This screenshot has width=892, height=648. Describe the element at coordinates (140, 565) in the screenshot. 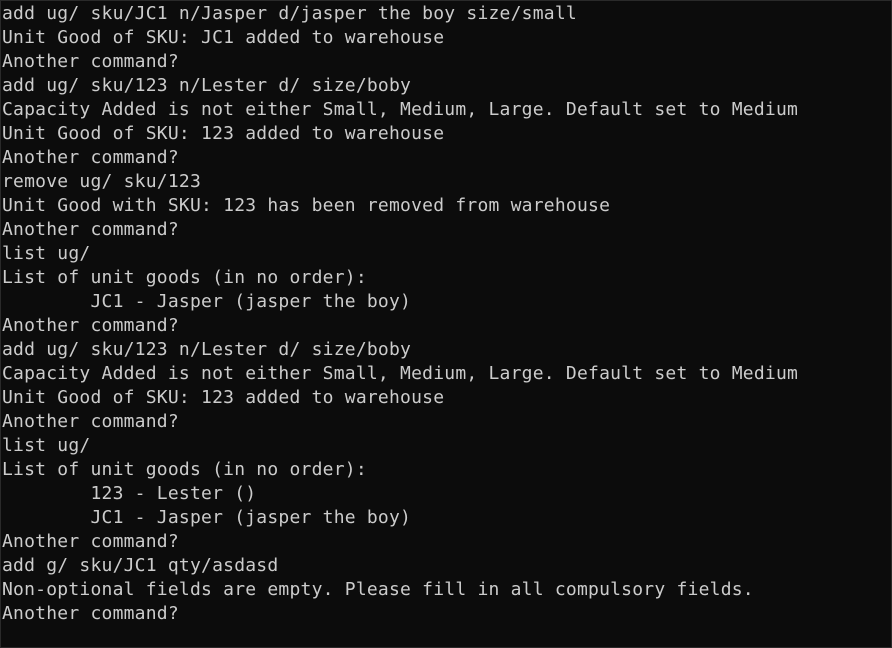

I see `command-input-line: add g/ sku/JC1 qty/asdasd` at that location.